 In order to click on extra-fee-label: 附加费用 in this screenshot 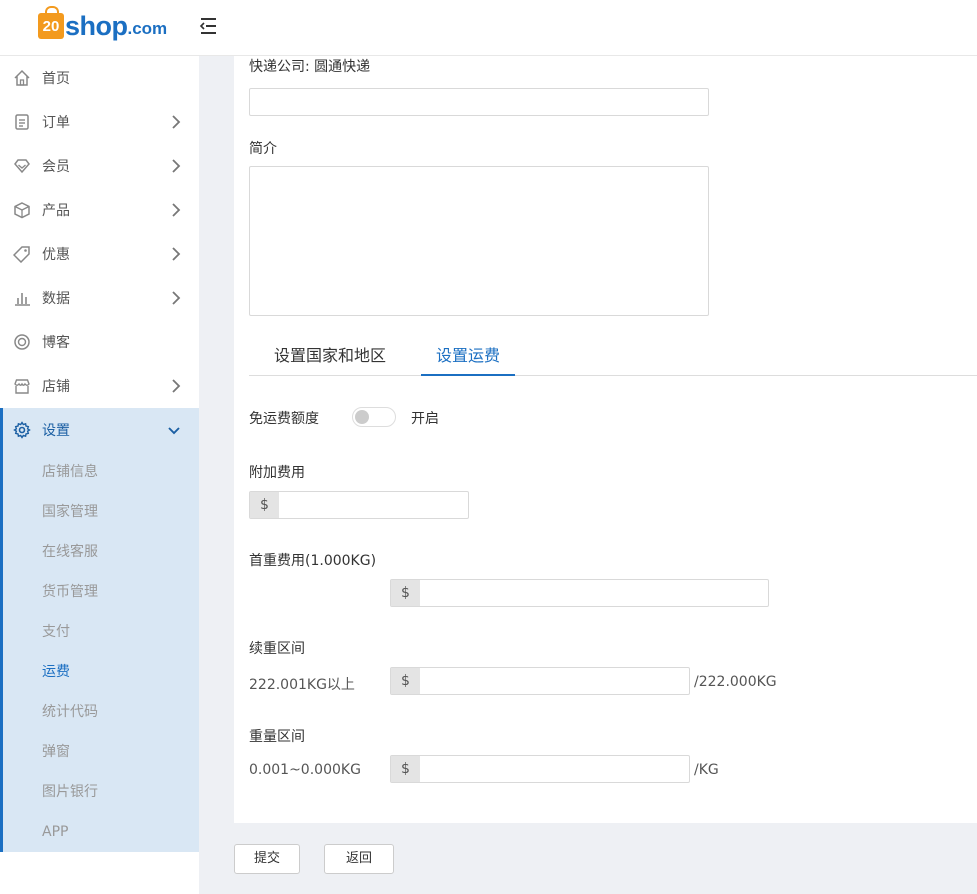, I will do `click(277, 473)`.